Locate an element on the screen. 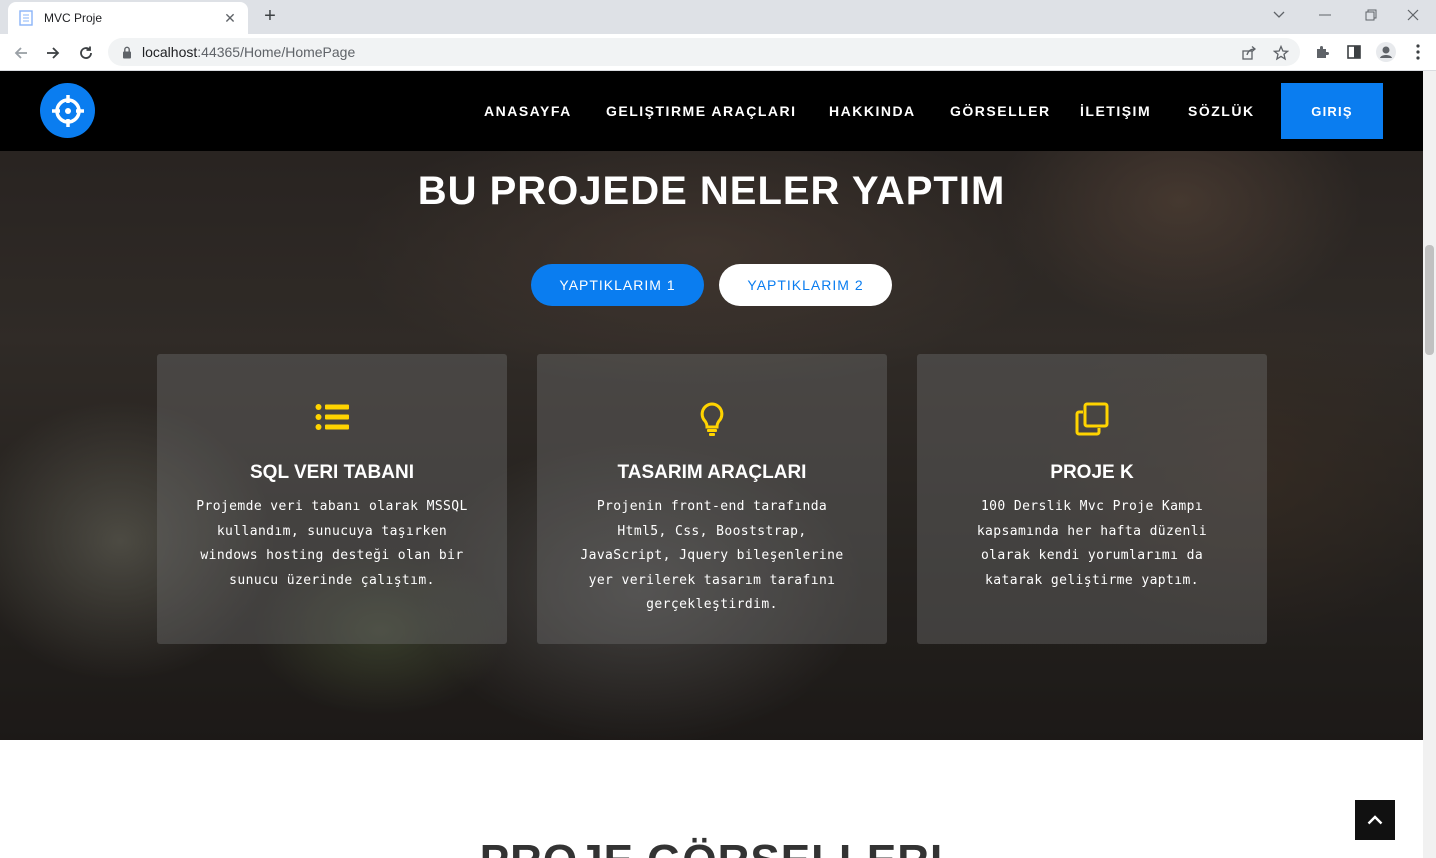  page-scrollbar is located at coordinates (1429, 464).